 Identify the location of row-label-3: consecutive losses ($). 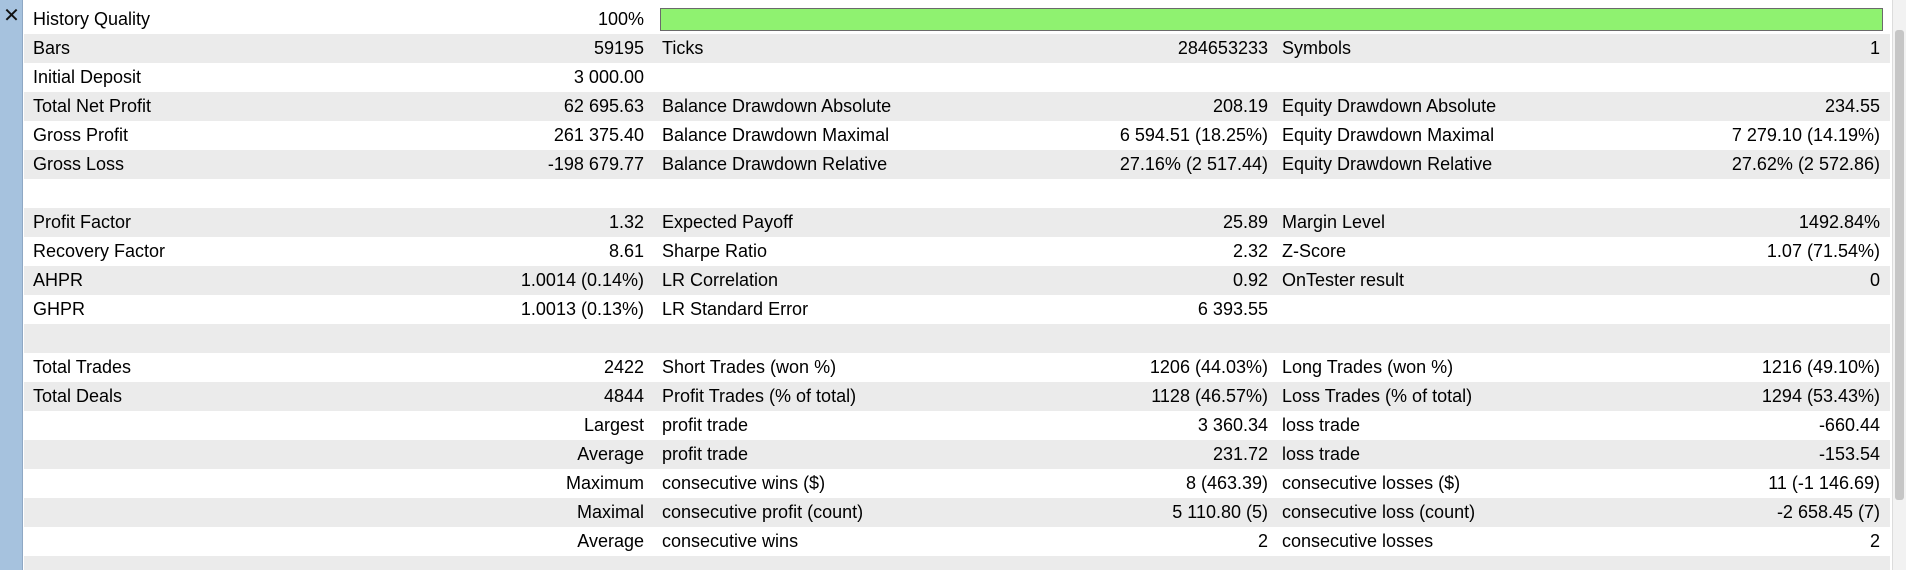
(1371, 483).